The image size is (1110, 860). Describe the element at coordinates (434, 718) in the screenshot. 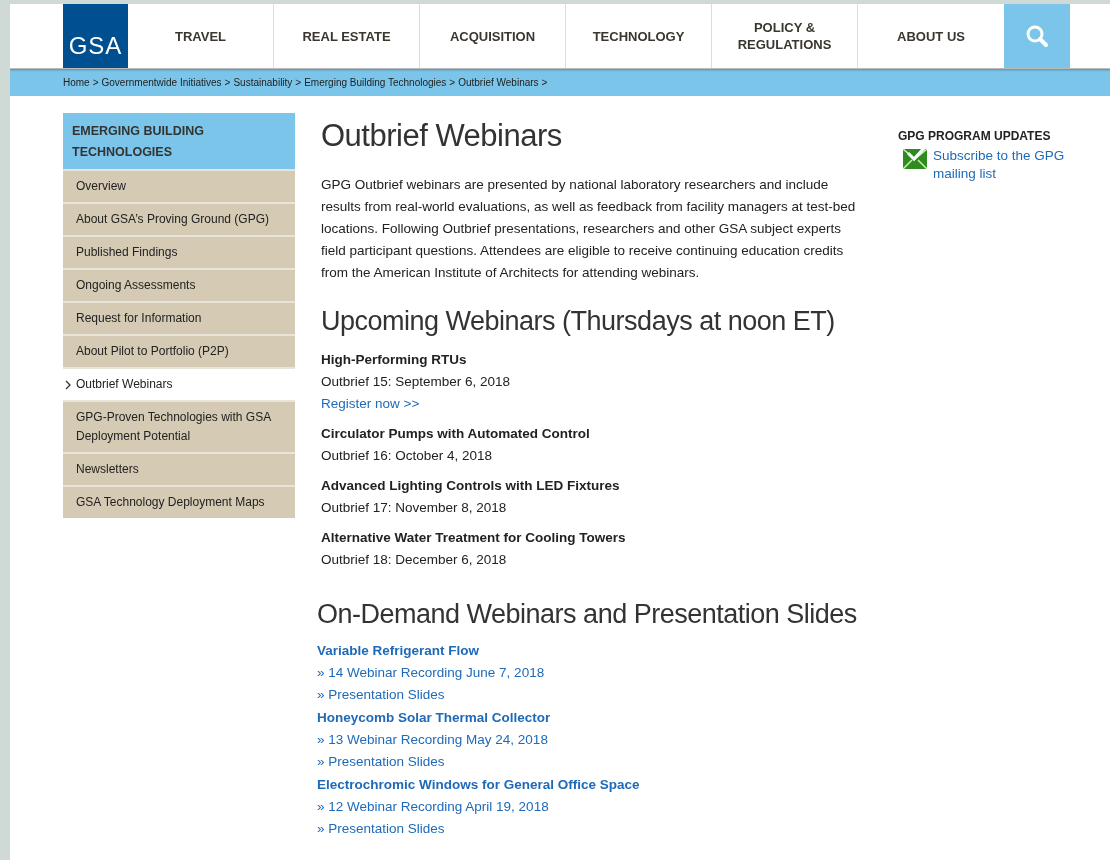

I see `webinar-title-link: Honeycomb Solar Thermal Collector` at that location.